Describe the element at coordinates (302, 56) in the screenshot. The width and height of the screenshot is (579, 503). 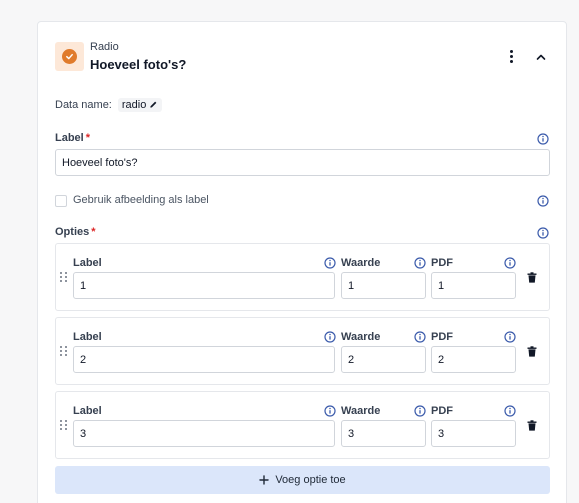
I see `question-header: Radio Hoeveel foto's?` at that location.